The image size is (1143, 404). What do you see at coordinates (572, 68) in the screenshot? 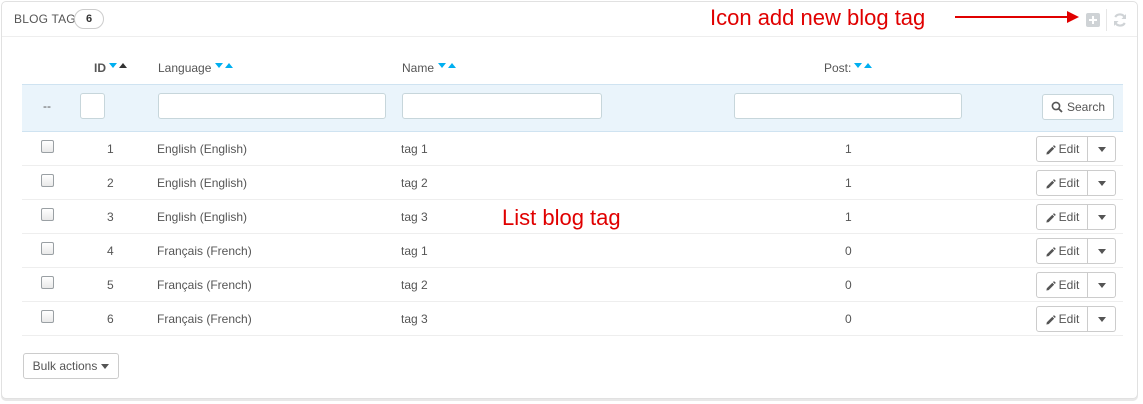
I see `table-header: ID Language Name Post:` at bounding box center [572, 68].